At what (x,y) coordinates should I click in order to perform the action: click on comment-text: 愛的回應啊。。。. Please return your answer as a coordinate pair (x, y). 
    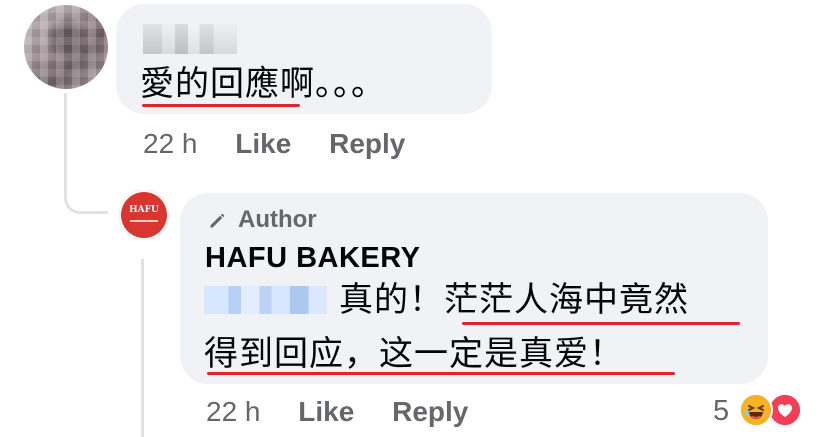
    Looking at the image, I should click on (263, 84).